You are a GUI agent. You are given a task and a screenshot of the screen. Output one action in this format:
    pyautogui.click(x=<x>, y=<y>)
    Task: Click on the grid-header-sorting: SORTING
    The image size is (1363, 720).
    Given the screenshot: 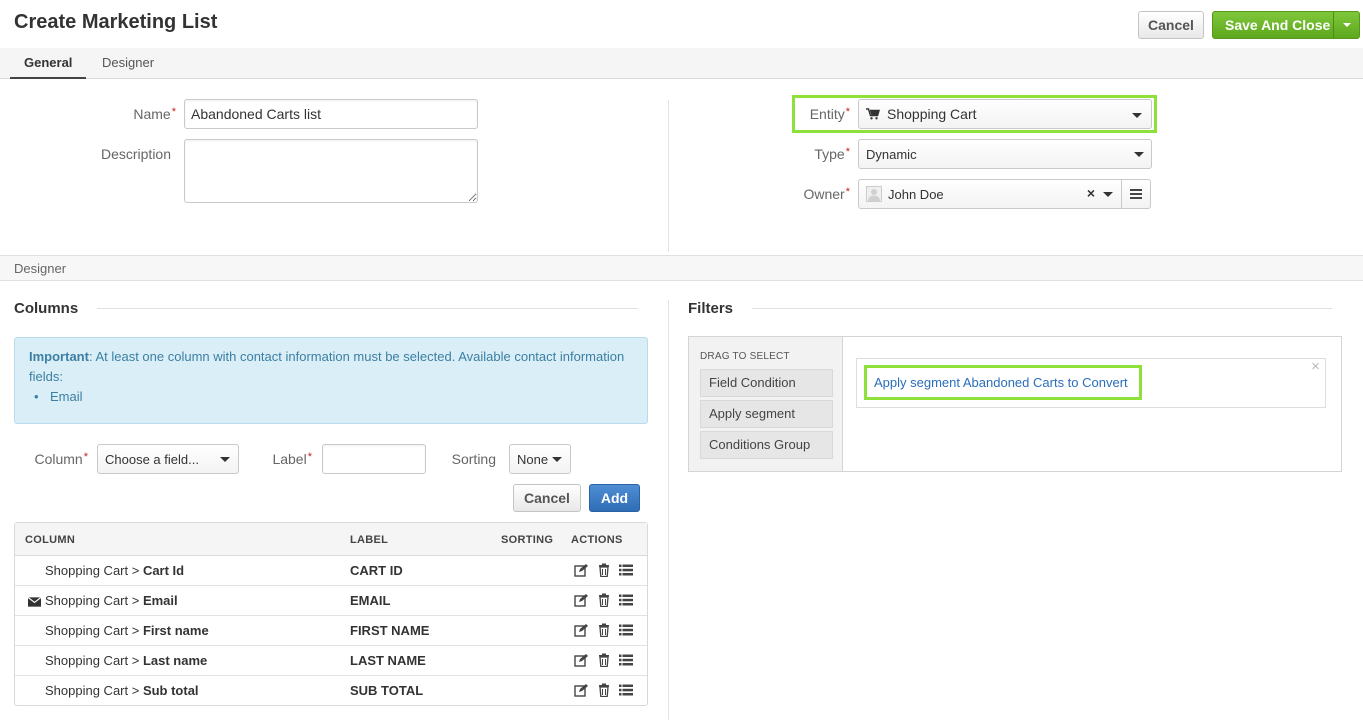 What is the action you would take?
    pyautogui.click(x=527, y=540)
    